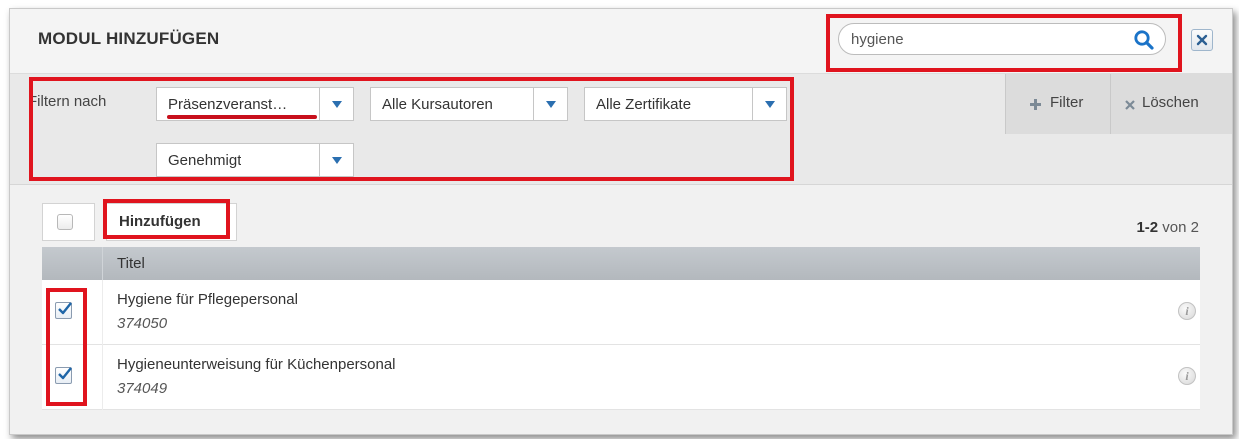 The image size is (1239, 439). What do you see at coordinates (72, 263) in the screenshot?
I see `header-select-cell` at bounding box center [72, 263].